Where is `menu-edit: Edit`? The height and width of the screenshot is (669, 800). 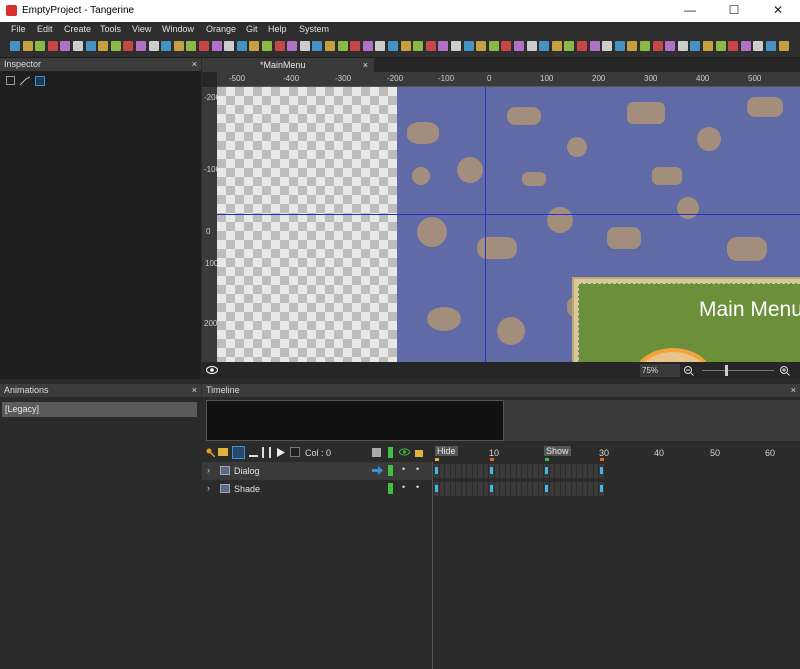 menu-edit: Edit is located at coordinates (45, 29).